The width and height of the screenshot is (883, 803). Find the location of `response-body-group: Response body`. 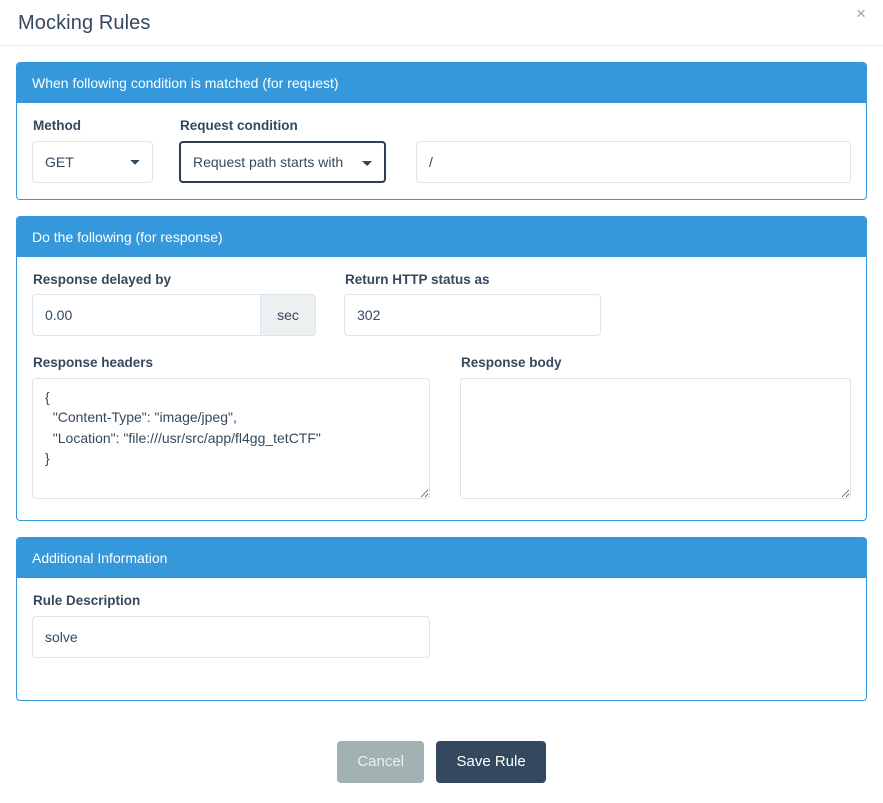

response-body-group: Response body is located at coordinates (655, 429).